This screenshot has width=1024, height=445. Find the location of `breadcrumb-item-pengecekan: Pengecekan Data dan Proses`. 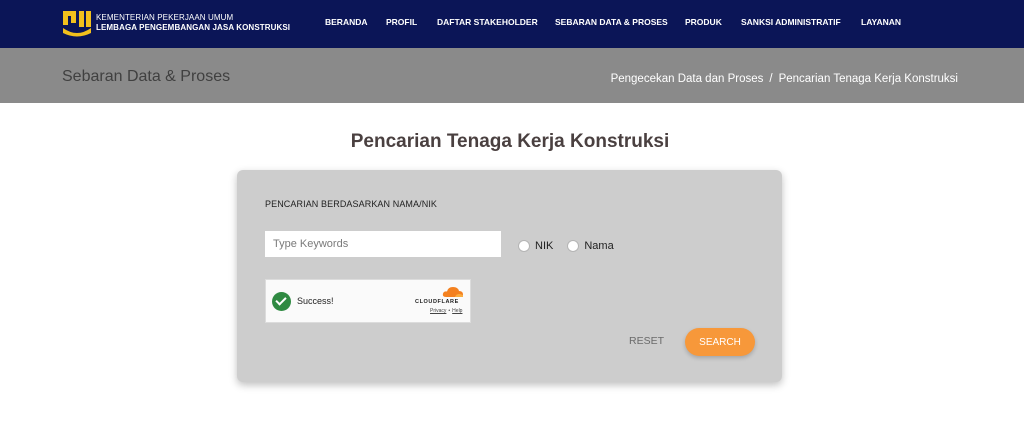

breadcrumb-item-pengecekan: Pengecekan Data dan Proses is located at coordinates (687, 79).